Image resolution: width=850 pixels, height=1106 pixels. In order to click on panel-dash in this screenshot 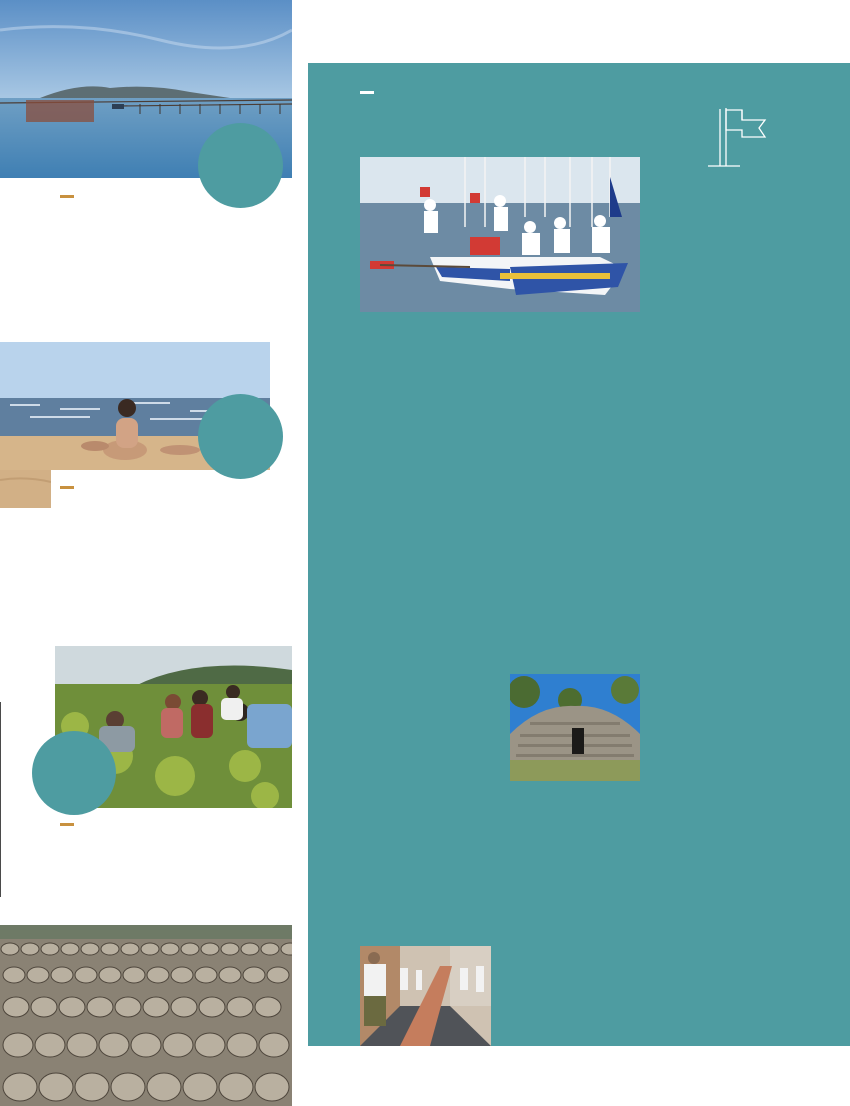, I will do `click(367, 92)`.